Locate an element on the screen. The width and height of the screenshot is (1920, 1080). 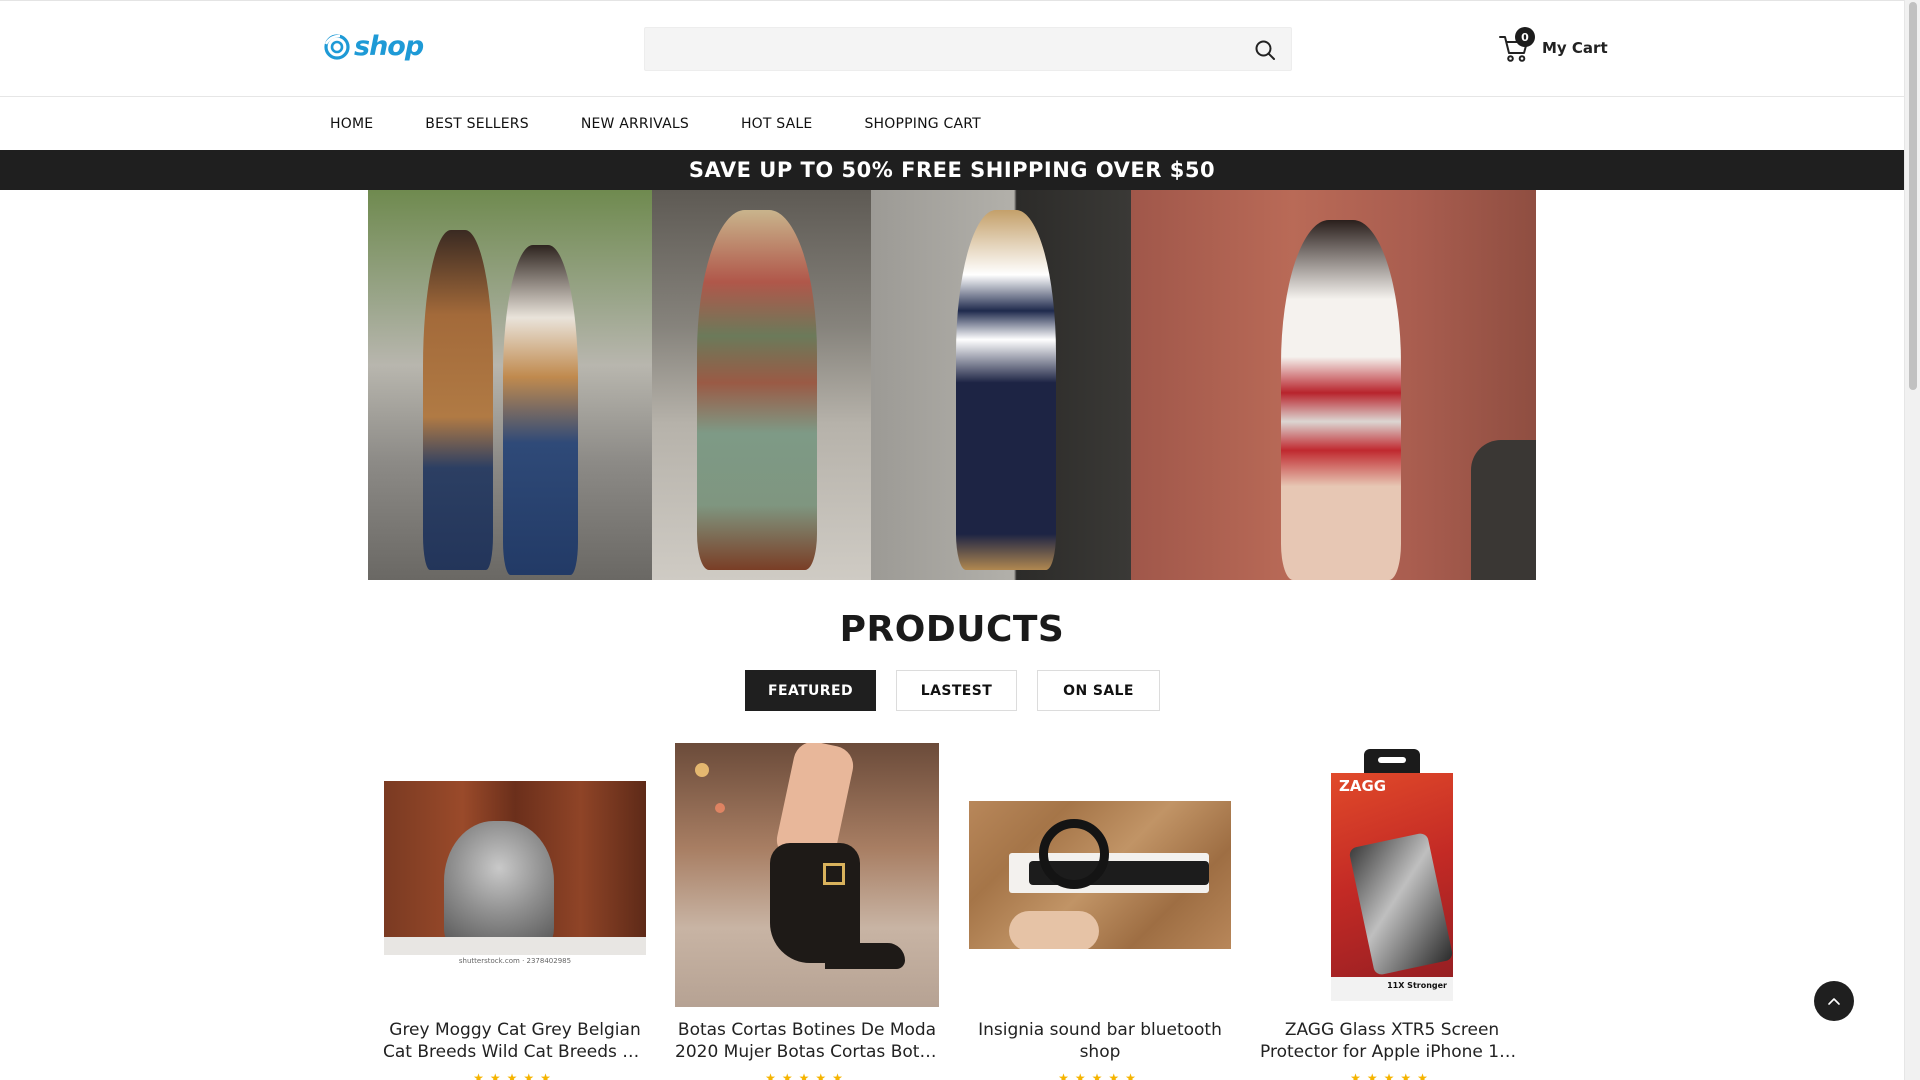
banner-photo-plaid-poncho is located at coordinates (761, 385).